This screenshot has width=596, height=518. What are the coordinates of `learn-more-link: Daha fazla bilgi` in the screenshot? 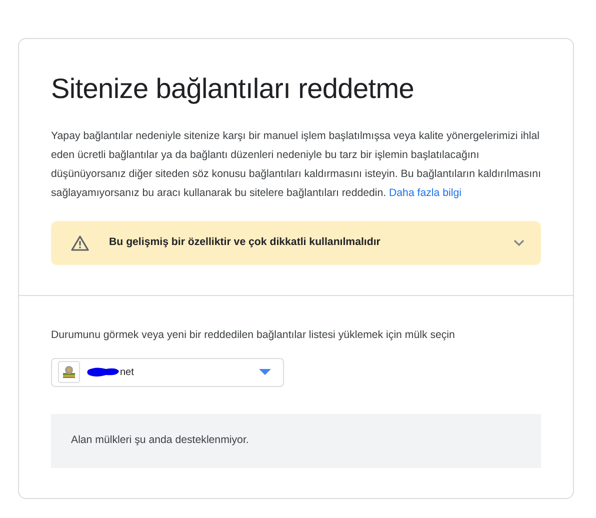 It's located at (425, 193).